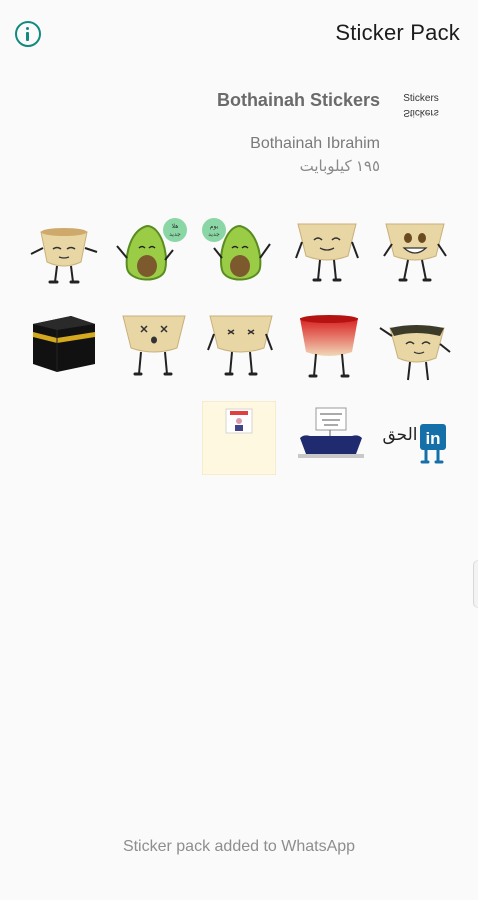  Describe the element at coordinates (397, 32) in the screenshot. I see `app-title: Sticker Pack` at that location.